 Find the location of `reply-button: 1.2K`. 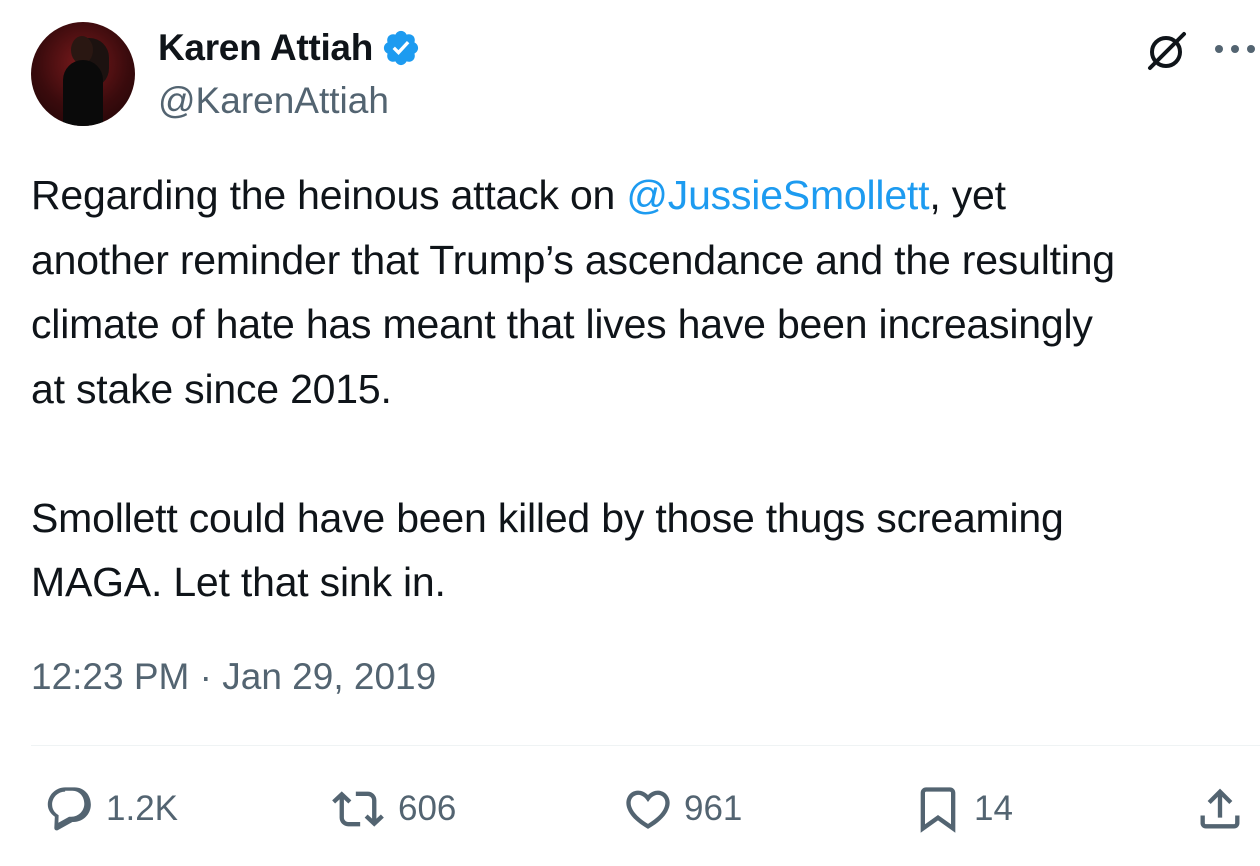

reply-button: 1.2K is located at coordinates (111, 809).